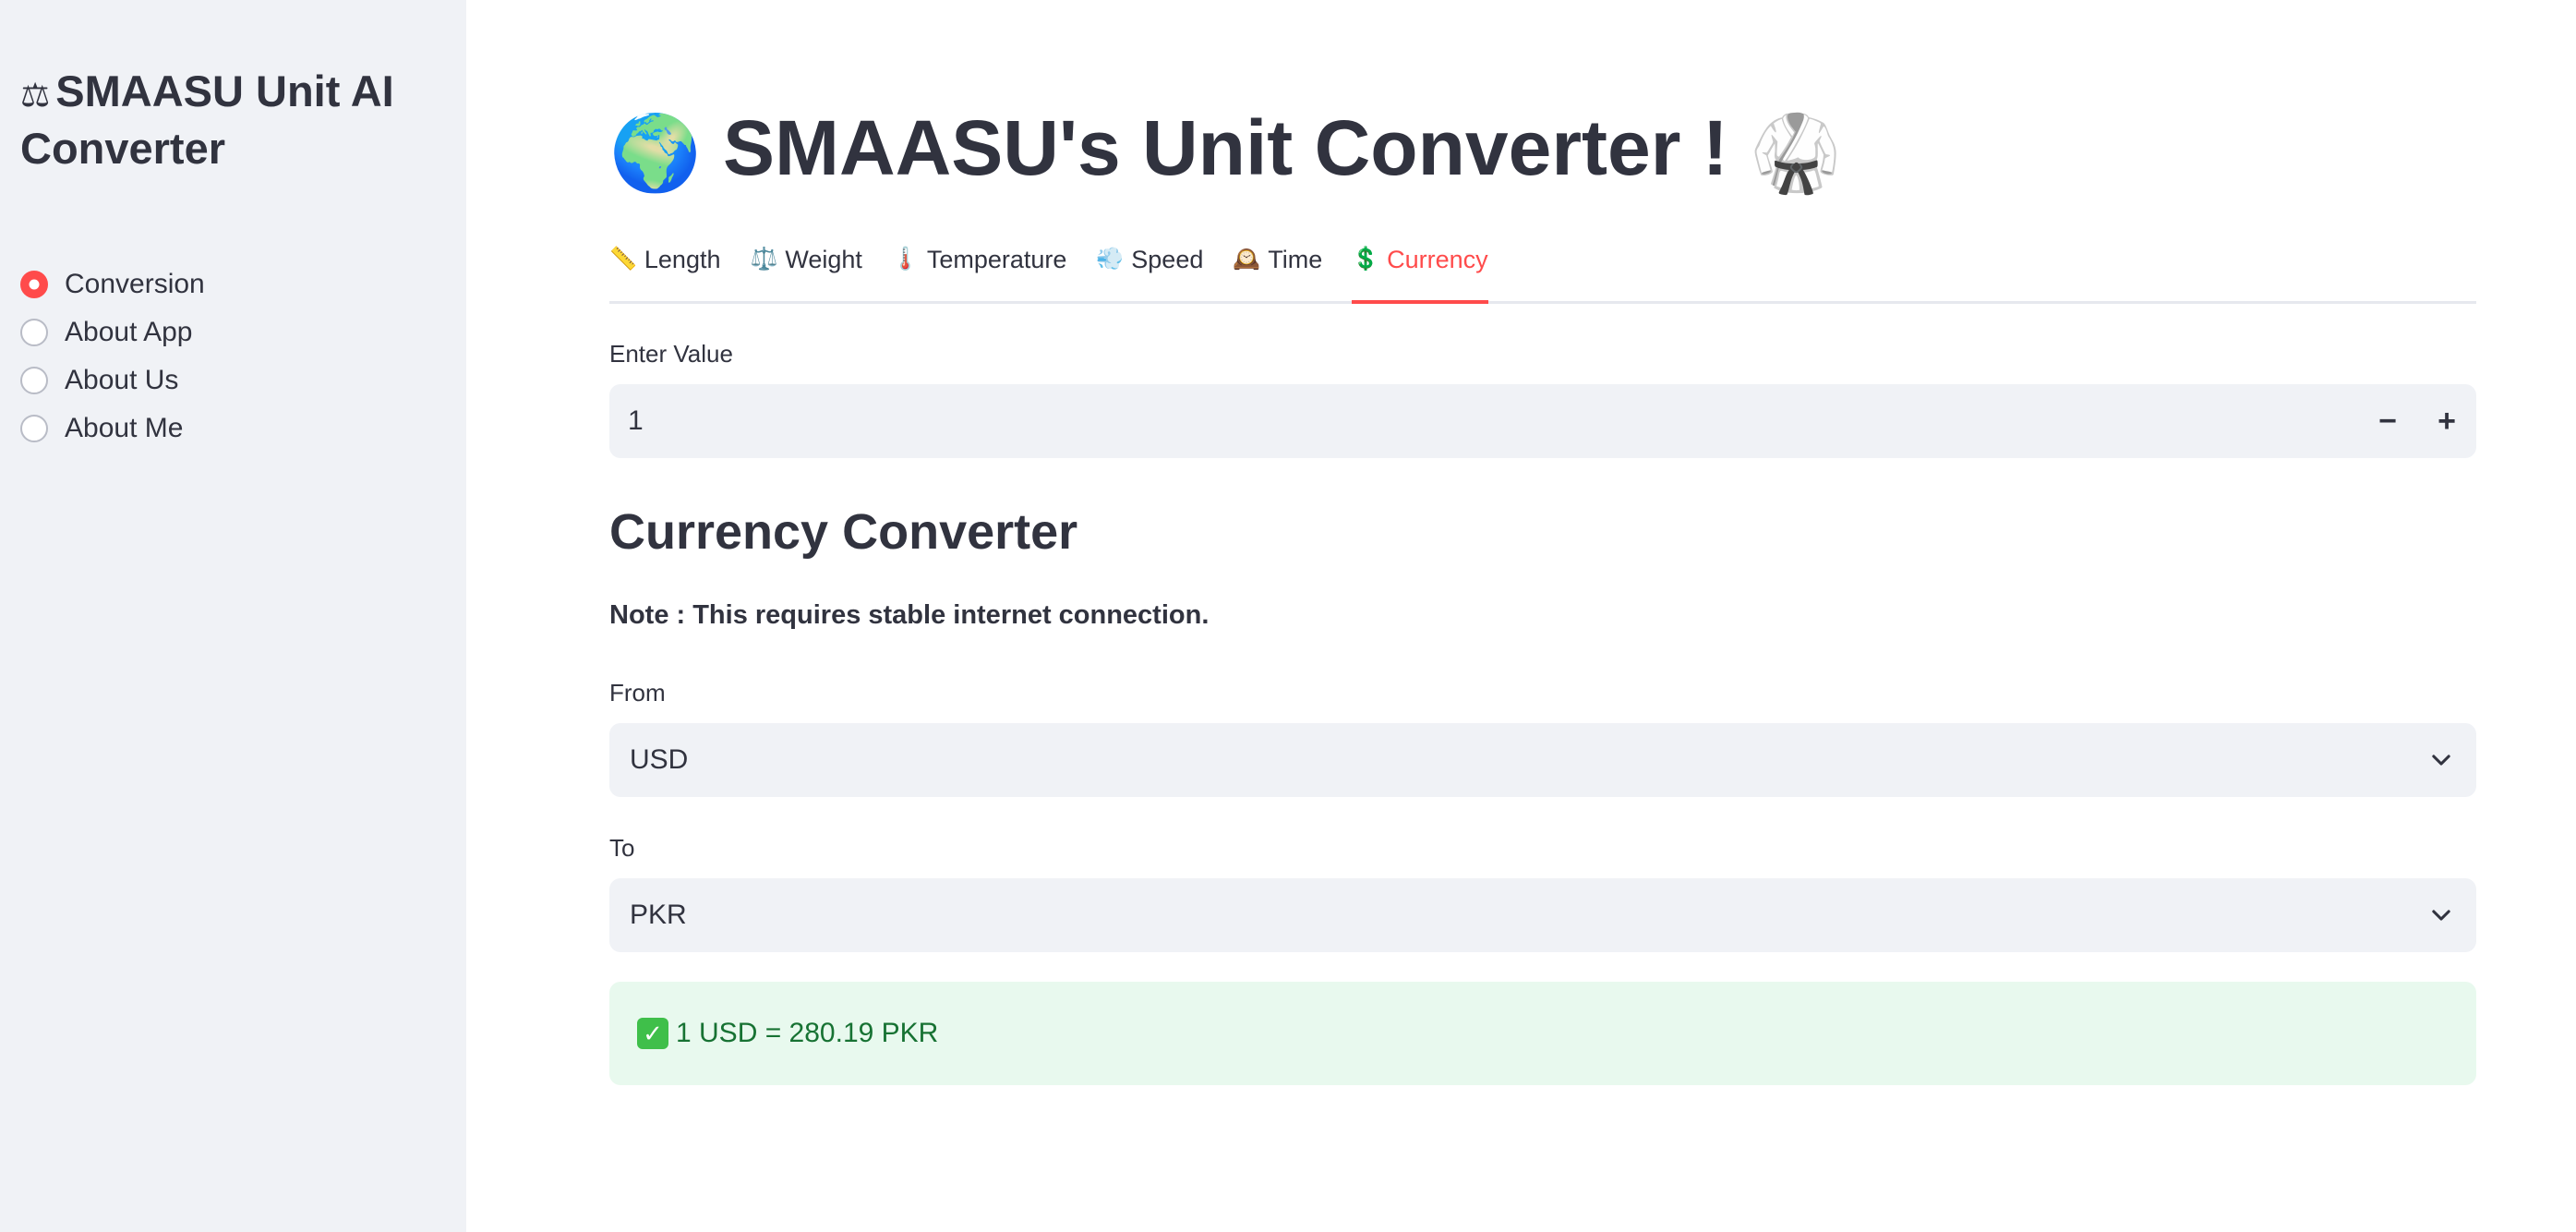  Describe the element at coordinates (1542, 915) in the screenshot. I see `to-currency-select: PKR` at that location.